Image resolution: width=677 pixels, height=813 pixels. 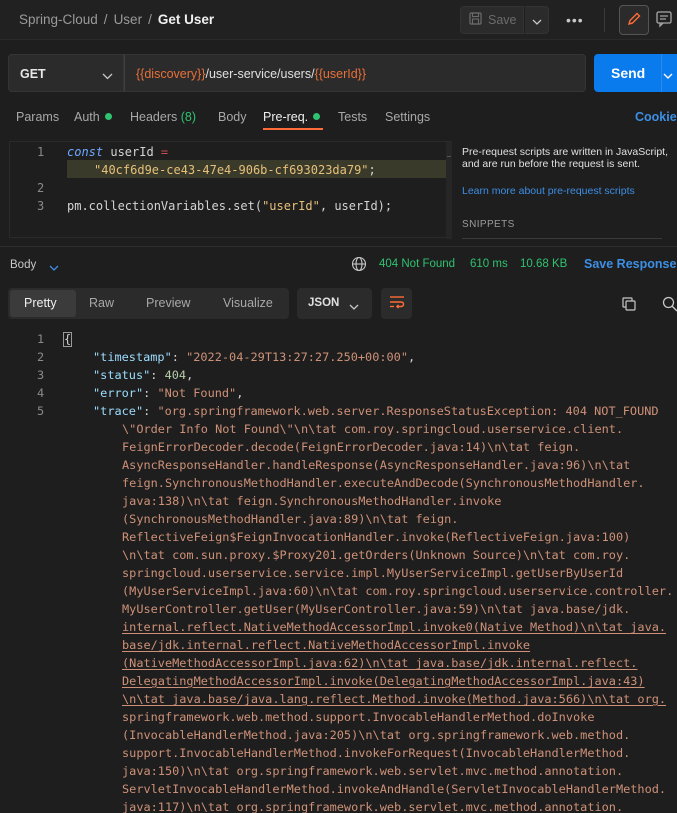 I want to click on tab-body-label: Body, so click(x=232, y=117).